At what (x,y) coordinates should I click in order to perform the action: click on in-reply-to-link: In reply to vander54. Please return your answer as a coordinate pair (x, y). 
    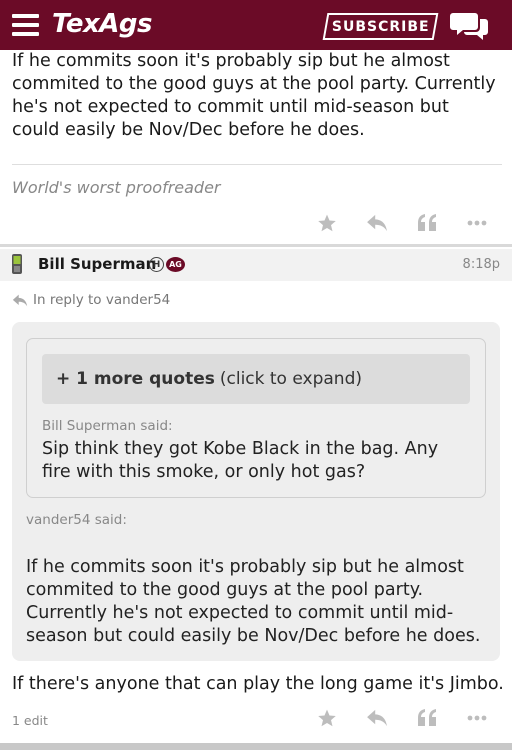
    Looking at the image, I should click on (91, 300).